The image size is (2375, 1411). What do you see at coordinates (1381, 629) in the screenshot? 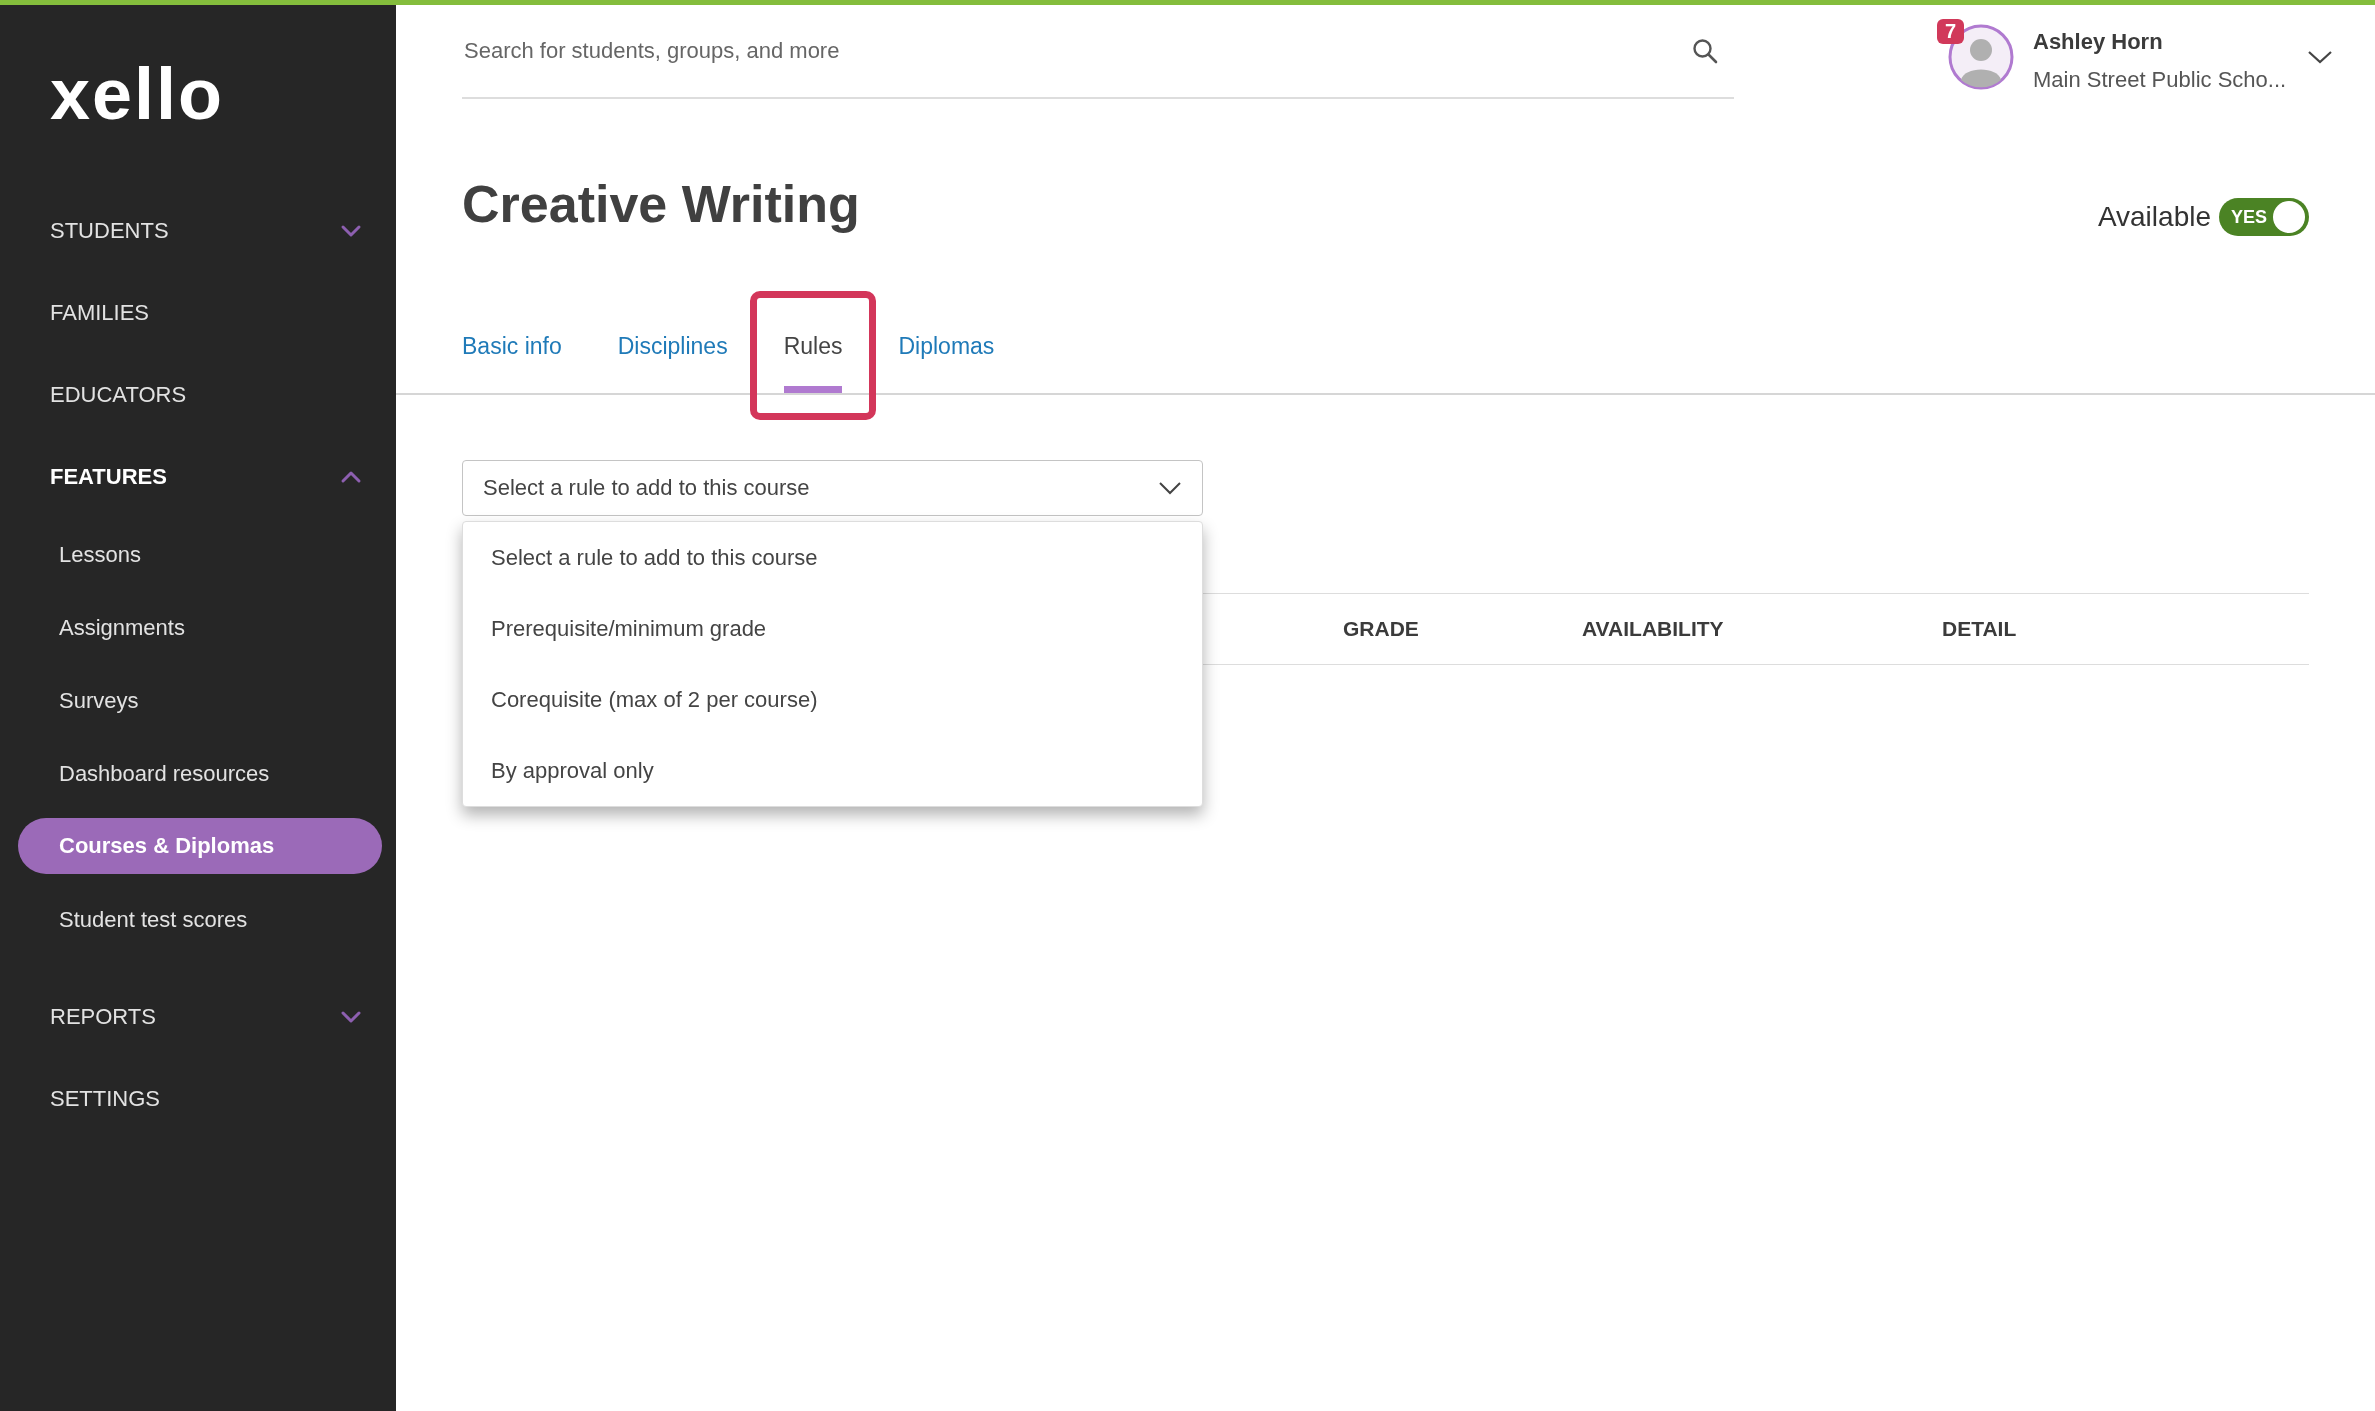
I see `column-header: GRADE` at bounding box center [1381, 629].